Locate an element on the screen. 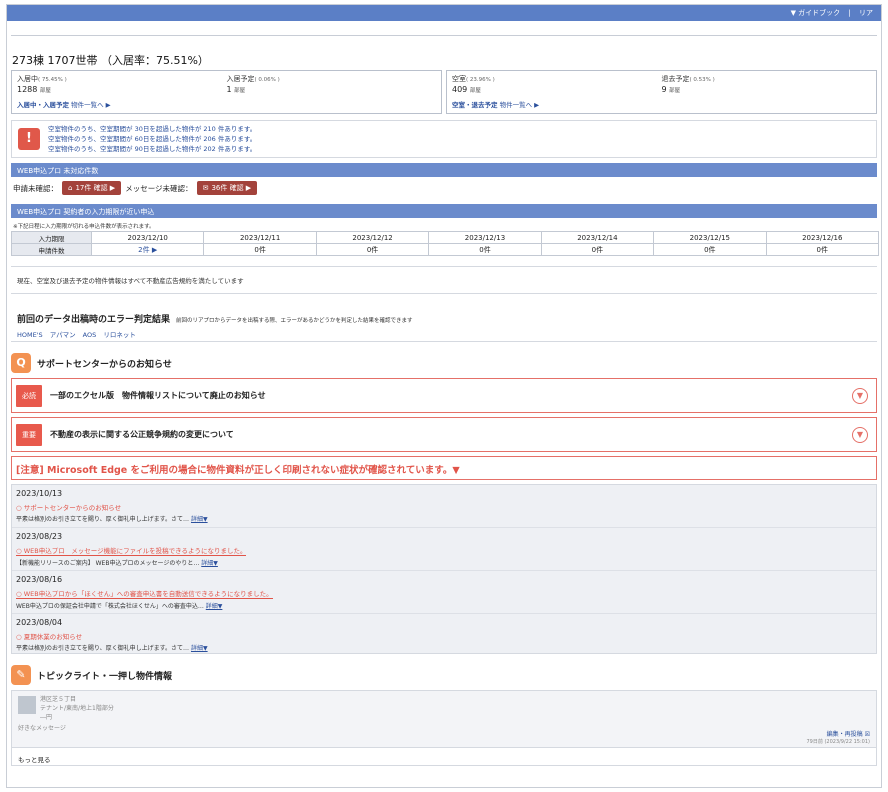 The height and width of the screenshot is (792, 888). close-icon: ☒ is located at coordinates (867, 734).